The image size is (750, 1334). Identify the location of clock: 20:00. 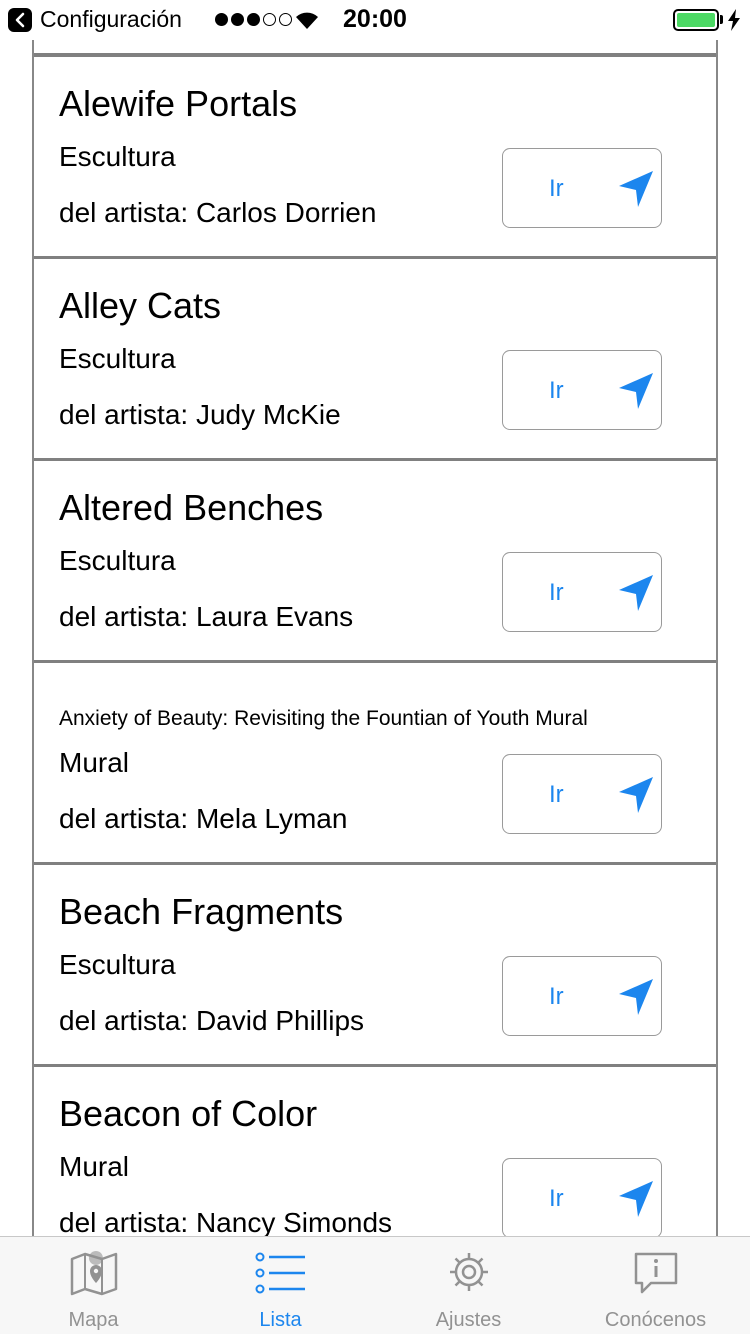
(375, 19).